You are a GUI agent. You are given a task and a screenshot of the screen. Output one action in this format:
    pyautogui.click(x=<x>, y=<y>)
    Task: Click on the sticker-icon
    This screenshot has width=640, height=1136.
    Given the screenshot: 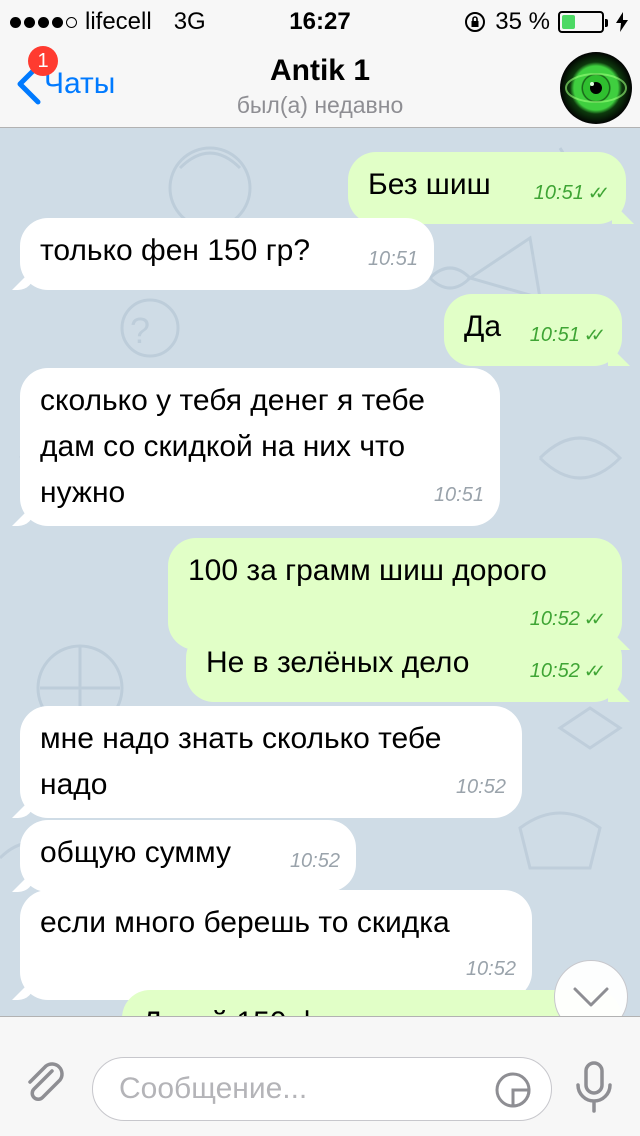 What is the action you would take?
    pyautogui.click(x=513, y=1090)
    